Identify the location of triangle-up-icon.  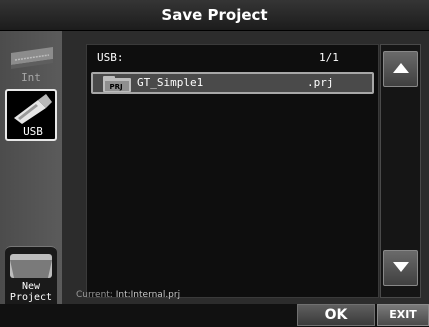
(401, 68).